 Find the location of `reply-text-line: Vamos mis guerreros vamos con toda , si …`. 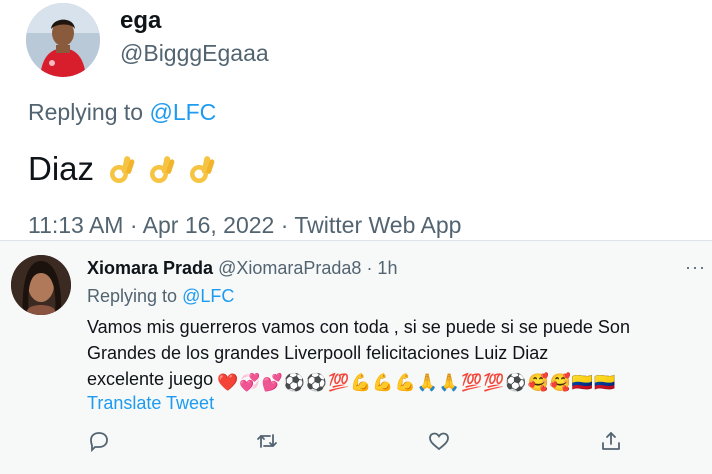

reply-text-line: Vamos mis guerreros vamos con toda , si … is located at coordinates (358, 327).